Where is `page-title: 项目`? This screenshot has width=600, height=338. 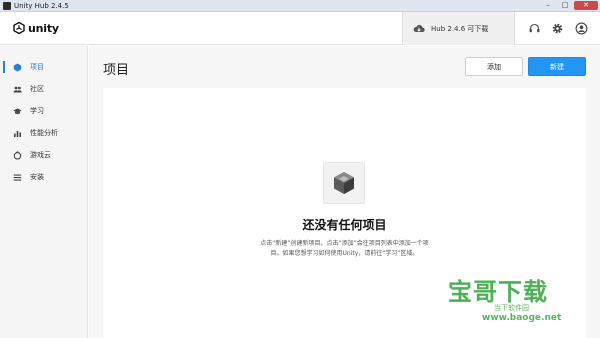 page-title: 项目 is located at coordinates (116, 70).